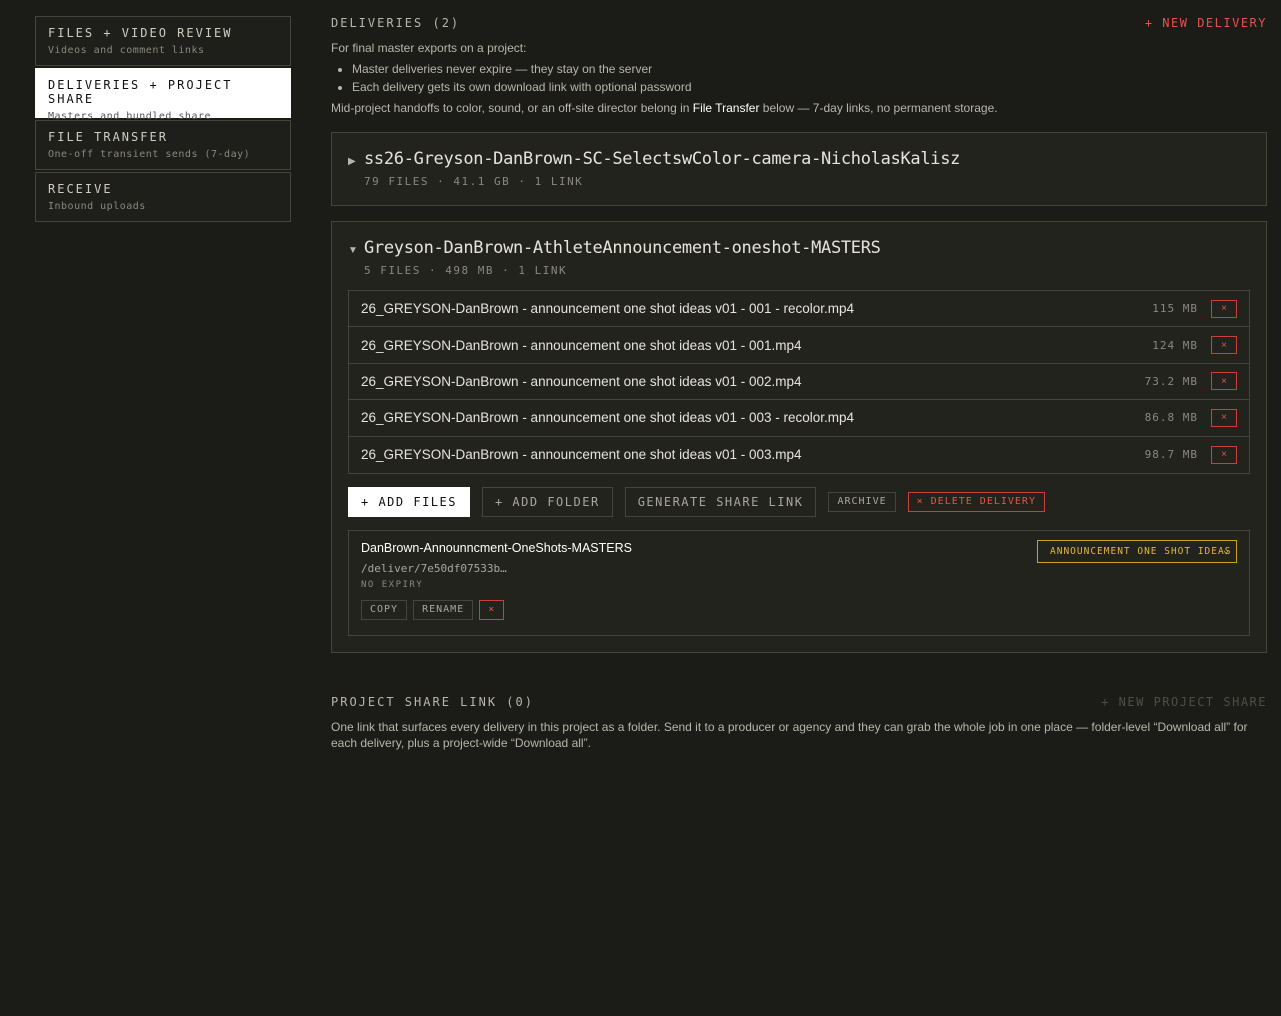 Image resolution: width=1281 pixels, height=1016 pixels. What do you see at coordinates (429, 48) in the screenshot?
I see `intro-lead: For final master exports on a project:` at bounding box center [429, 48].